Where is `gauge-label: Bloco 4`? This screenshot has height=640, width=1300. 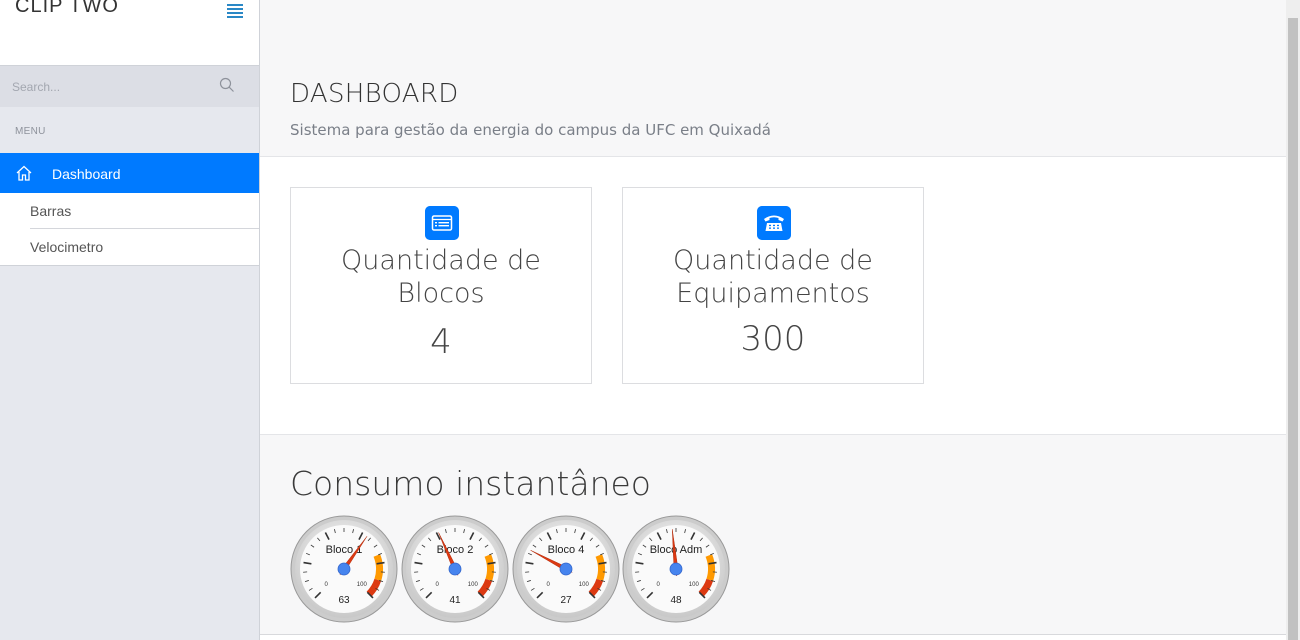 gauge-label: Bloco 4 is located at coordinates (566, 550).